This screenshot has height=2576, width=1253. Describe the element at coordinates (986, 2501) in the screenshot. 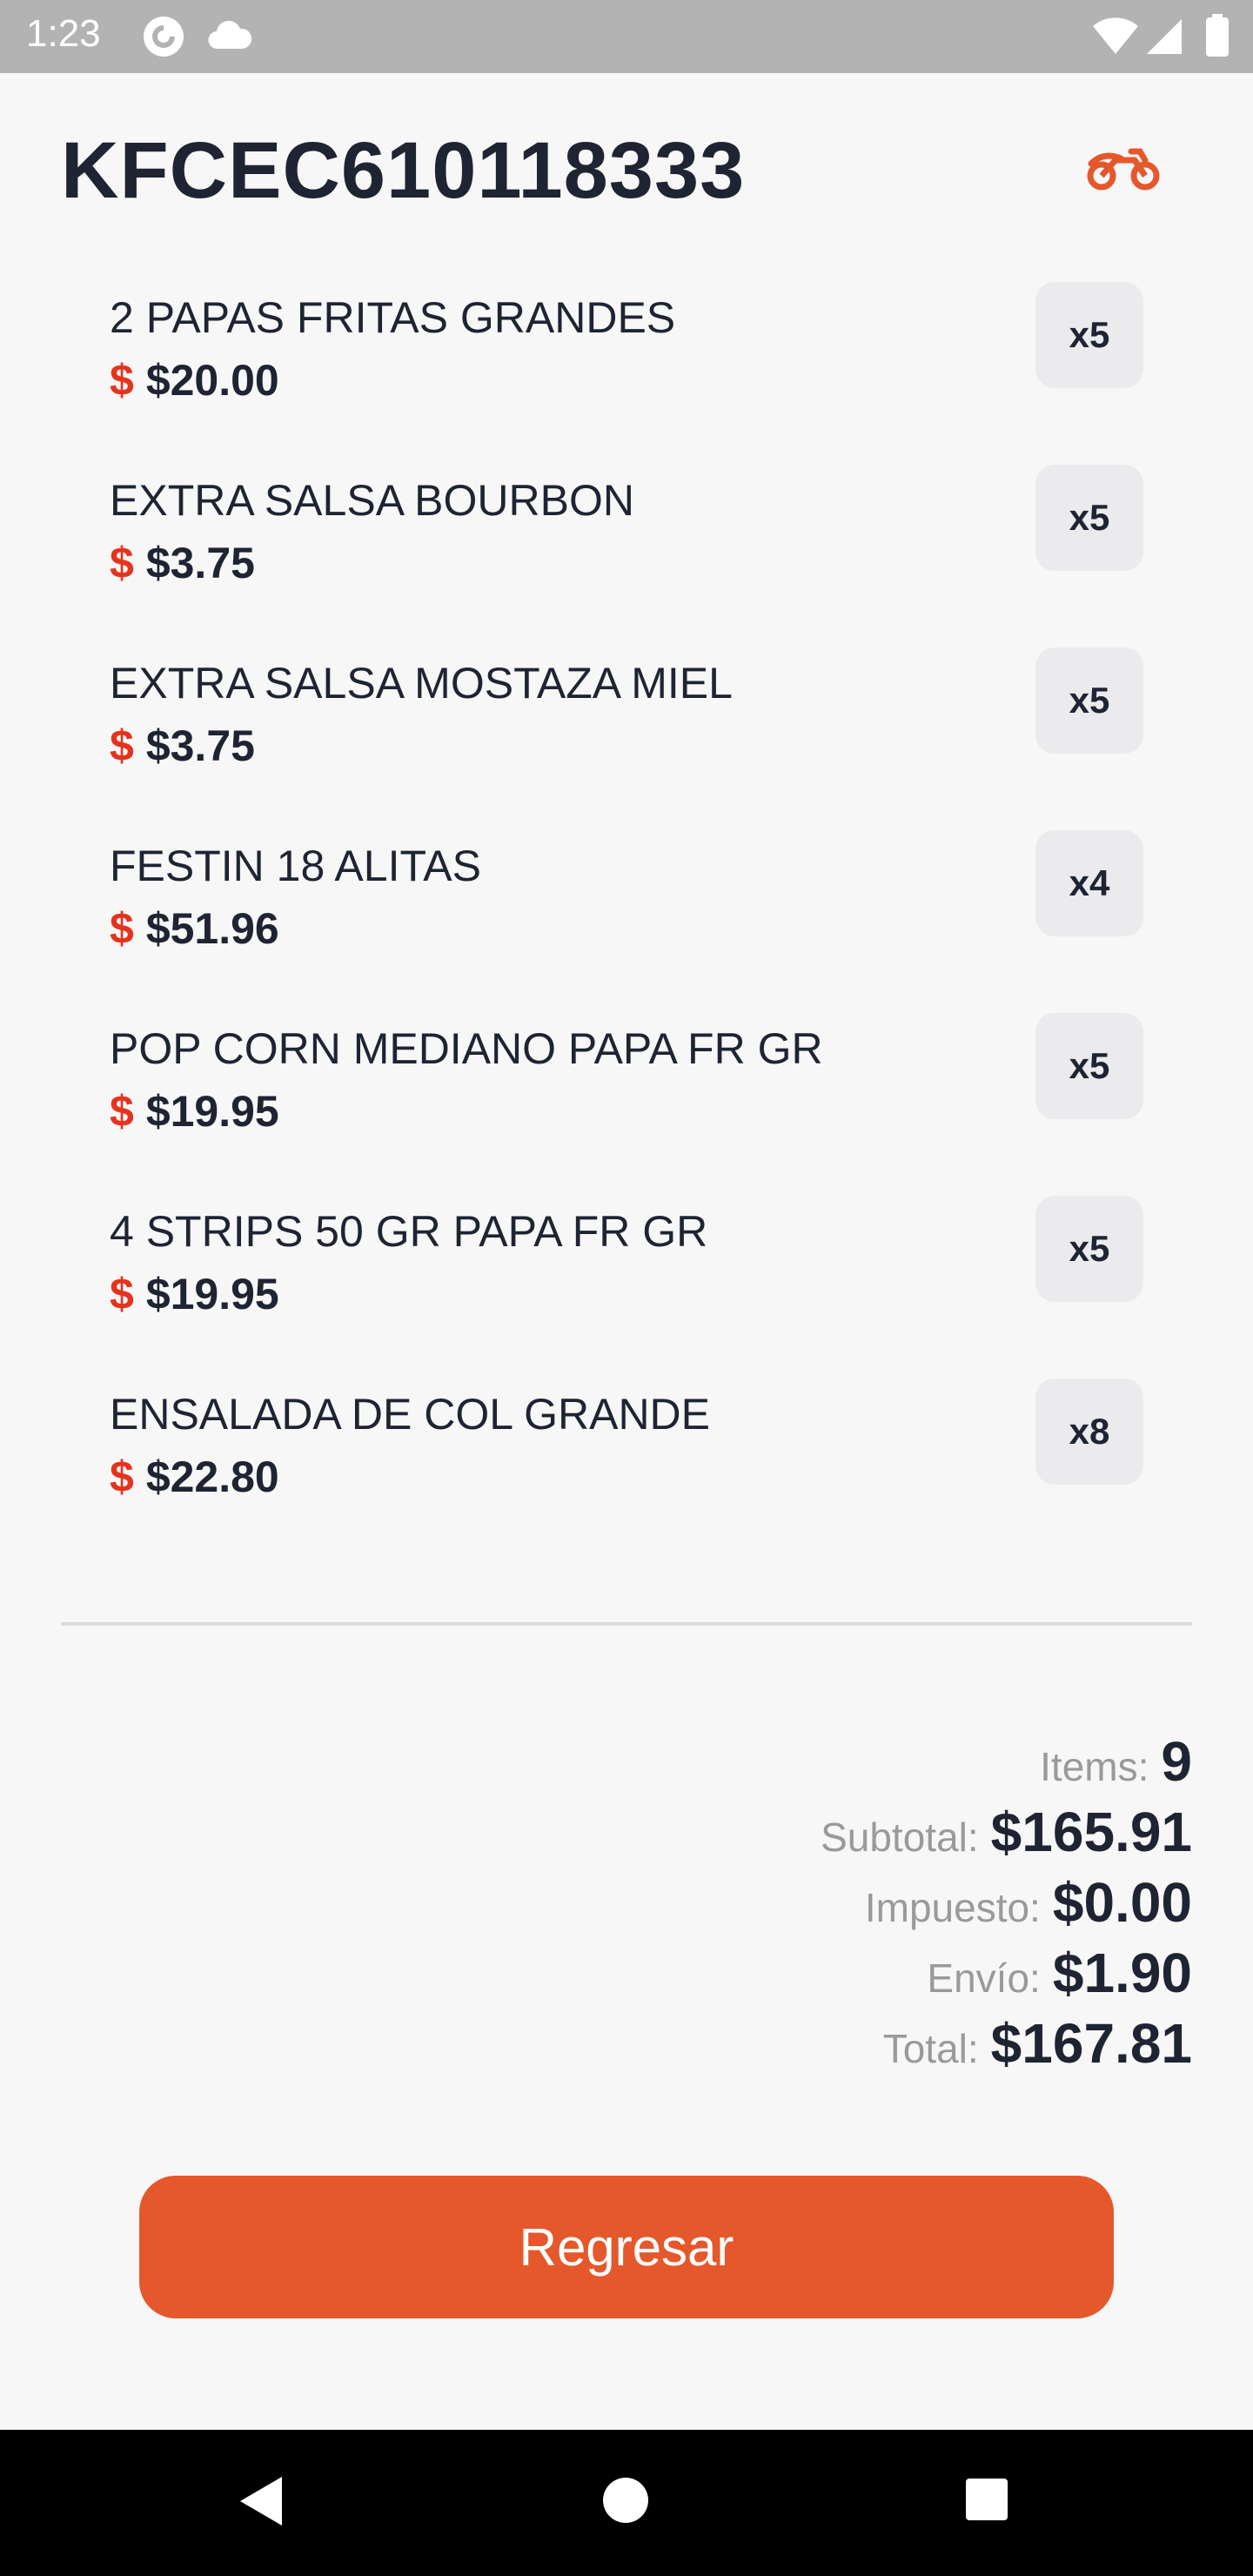

I see `recents-icon` at that location.